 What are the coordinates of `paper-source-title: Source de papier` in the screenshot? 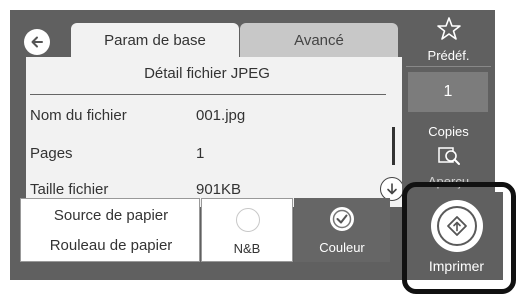 It's located at (111, 215).